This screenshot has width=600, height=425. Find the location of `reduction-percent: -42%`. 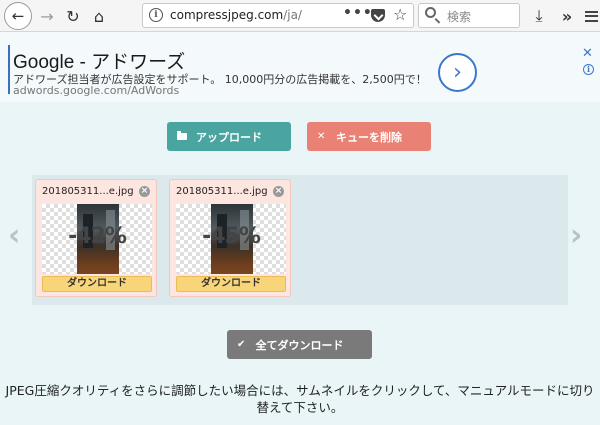

reduction-percent: -42% is located at coordinates (97, 236).